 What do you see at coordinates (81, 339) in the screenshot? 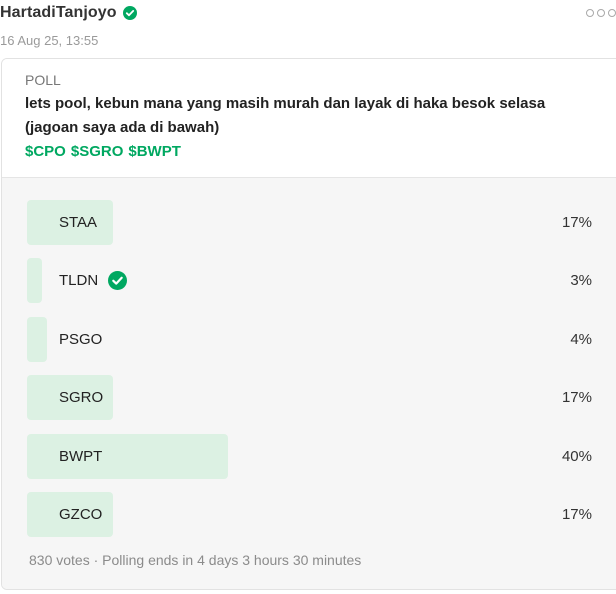
I see `poll-option-label: PSGO` at bounding box center [81, 339].